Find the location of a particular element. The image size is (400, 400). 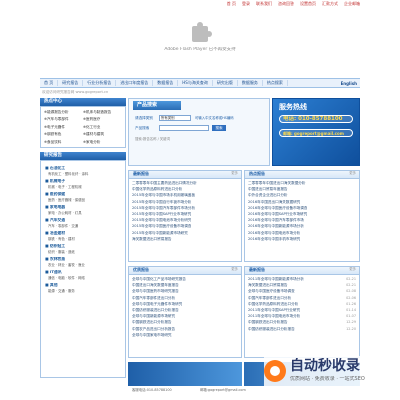

category-sub: 汽车 · 零部件 · 交通 is located at coordinates (83, 226).